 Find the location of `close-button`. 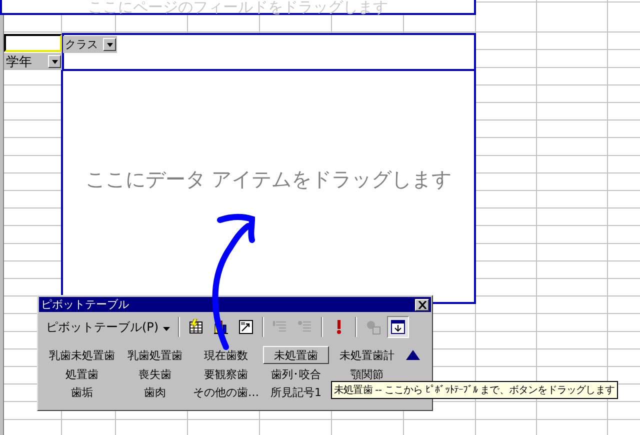

close-button is located at coordinates (422, 304).